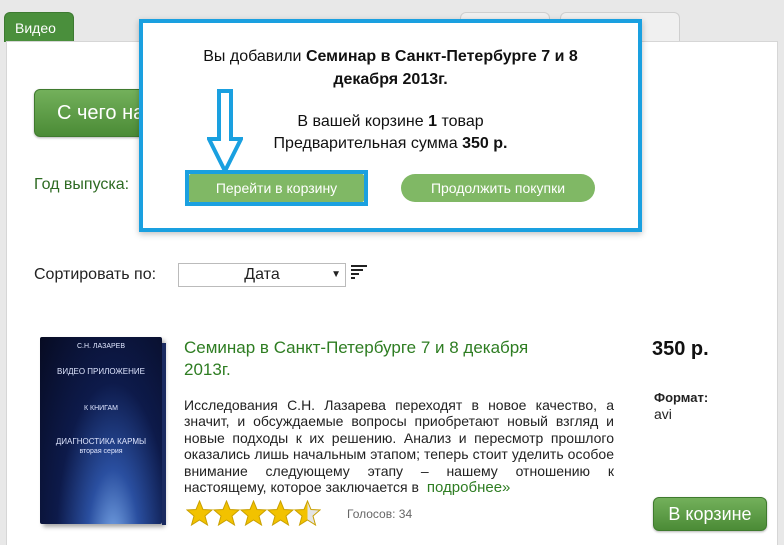 This screenshot has width=784, height=545. I want to click on cover-spine, so click(164, 434).